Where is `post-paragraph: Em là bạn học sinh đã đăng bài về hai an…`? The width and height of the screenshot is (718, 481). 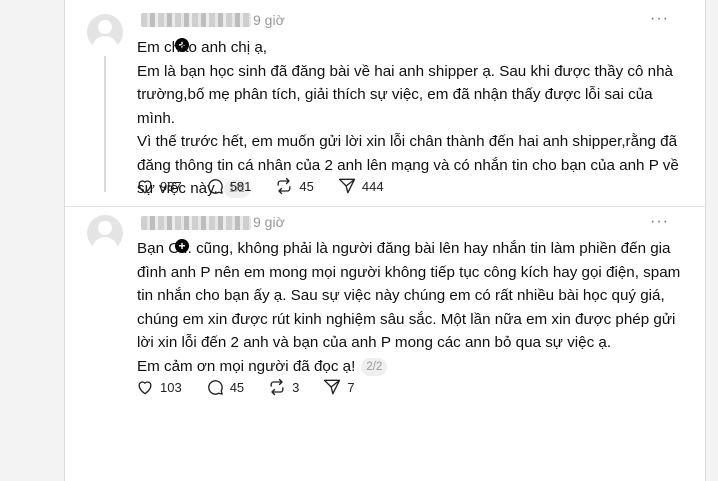 post-paragraph: Em là bạn học sinh đã đăng bài về hai an… is located at coordinates (405, 94).